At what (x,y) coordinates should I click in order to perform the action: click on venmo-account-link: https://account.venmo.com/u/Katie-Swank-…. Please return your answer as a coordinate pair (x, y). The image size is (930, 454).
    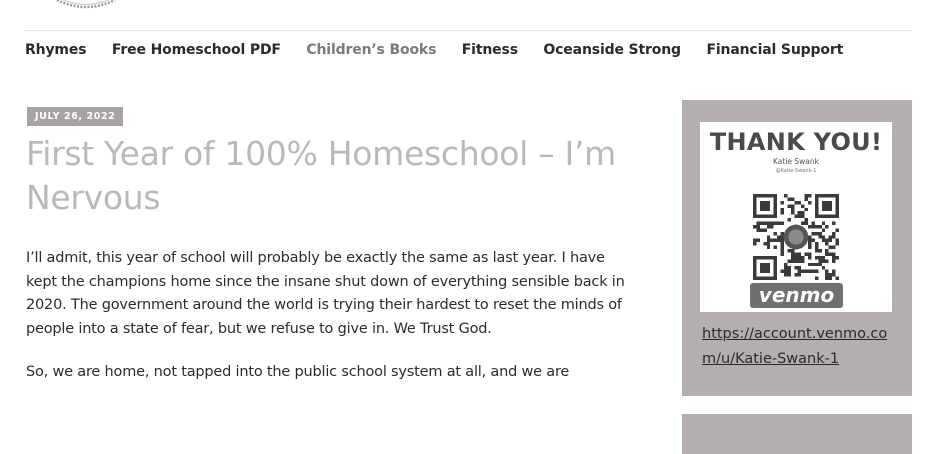
    Looking at the image, I should click on (802, 347).